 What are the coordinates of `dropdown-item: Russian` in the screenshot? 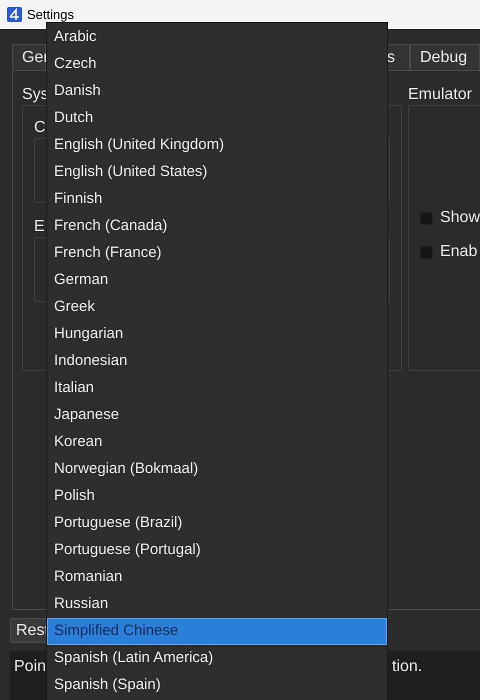 It's located at (217, 604).